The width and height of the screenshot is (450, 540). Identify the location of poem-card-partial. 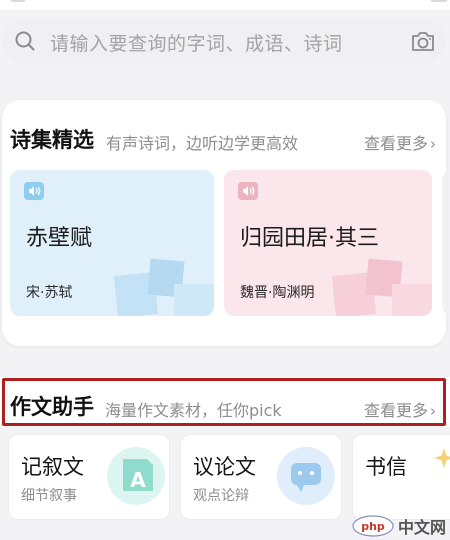
(444, 243).